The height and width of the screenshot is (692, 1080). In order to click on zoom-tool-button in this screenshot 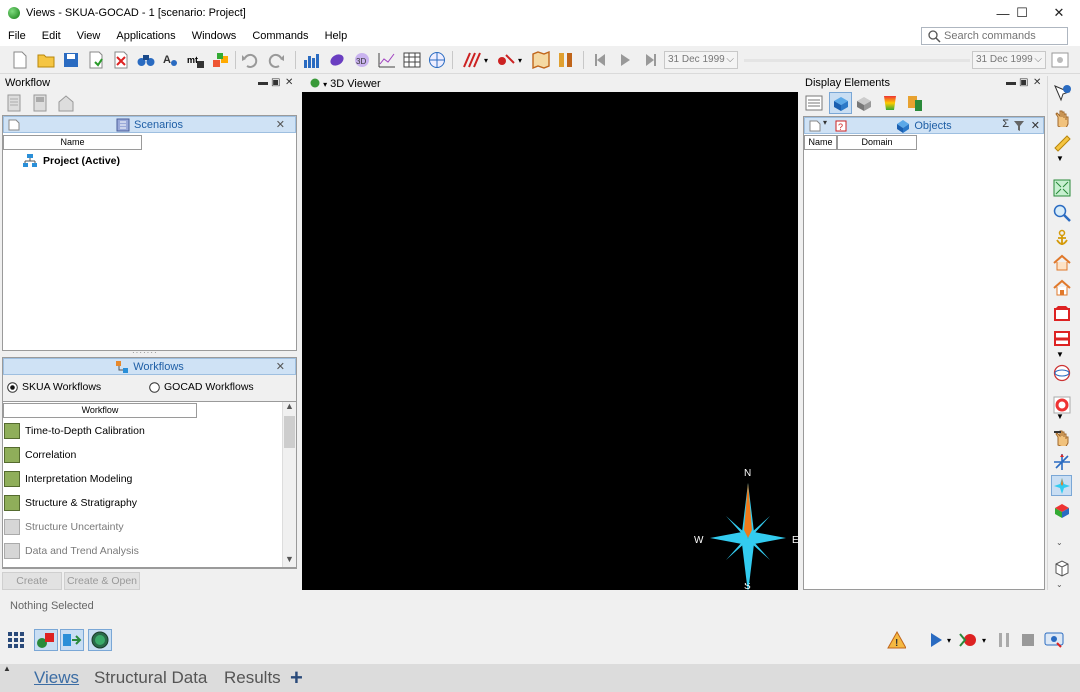, I will do `click(1061, 212)`.